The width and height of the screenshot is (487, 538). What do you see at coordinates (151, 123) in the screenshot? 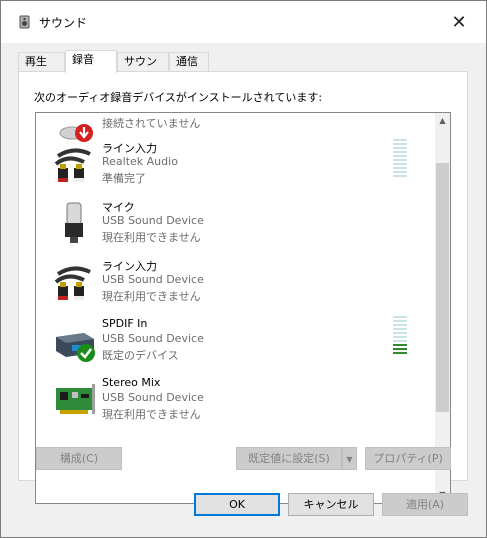
I see `device-status: 接続されていません` at bounding box center [151, 123].